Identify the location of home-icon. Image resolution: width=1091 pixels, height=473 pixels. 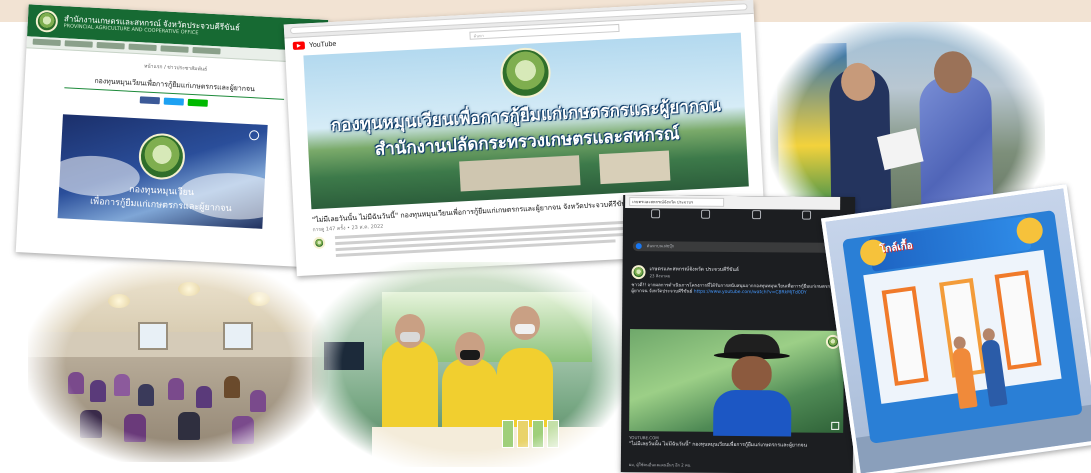
(656, 214).